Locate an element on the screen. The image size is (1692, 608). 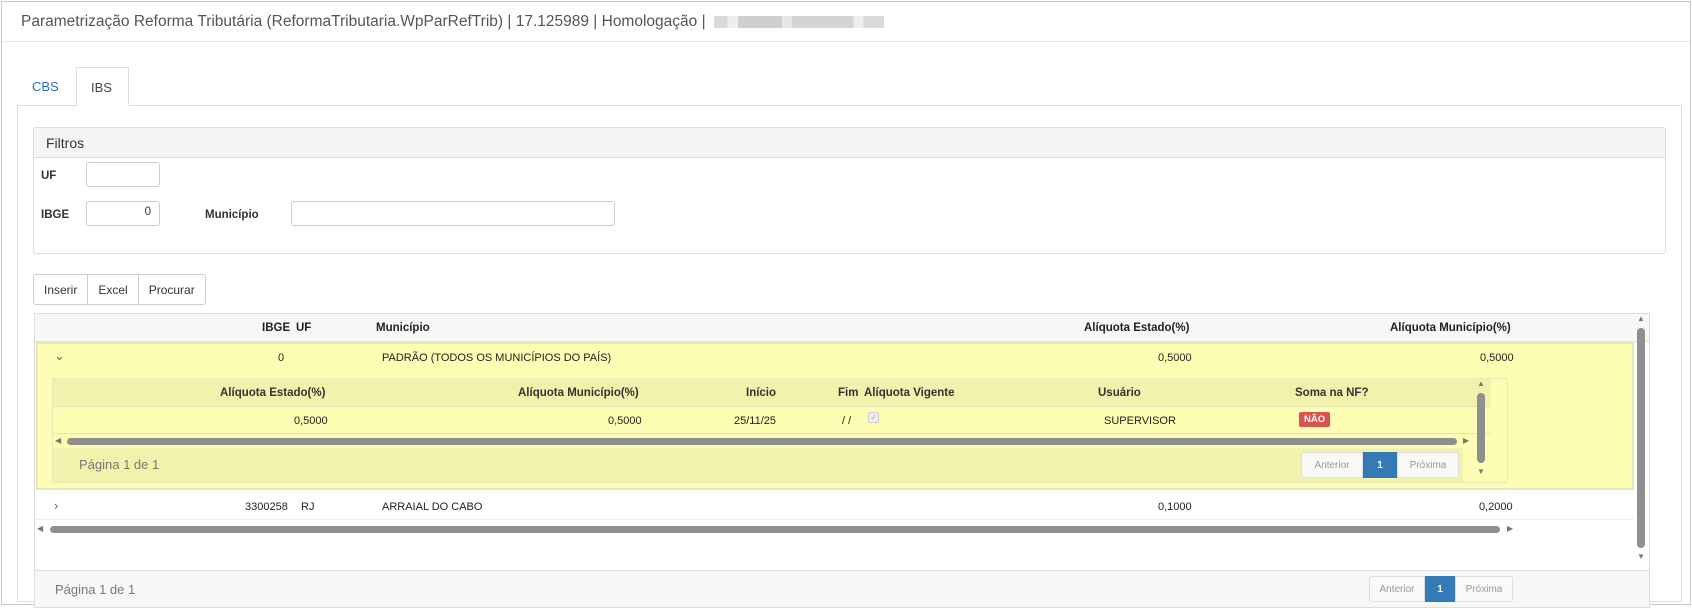
soma-nf-value: NÃO is located at coordinates (1315, 419).